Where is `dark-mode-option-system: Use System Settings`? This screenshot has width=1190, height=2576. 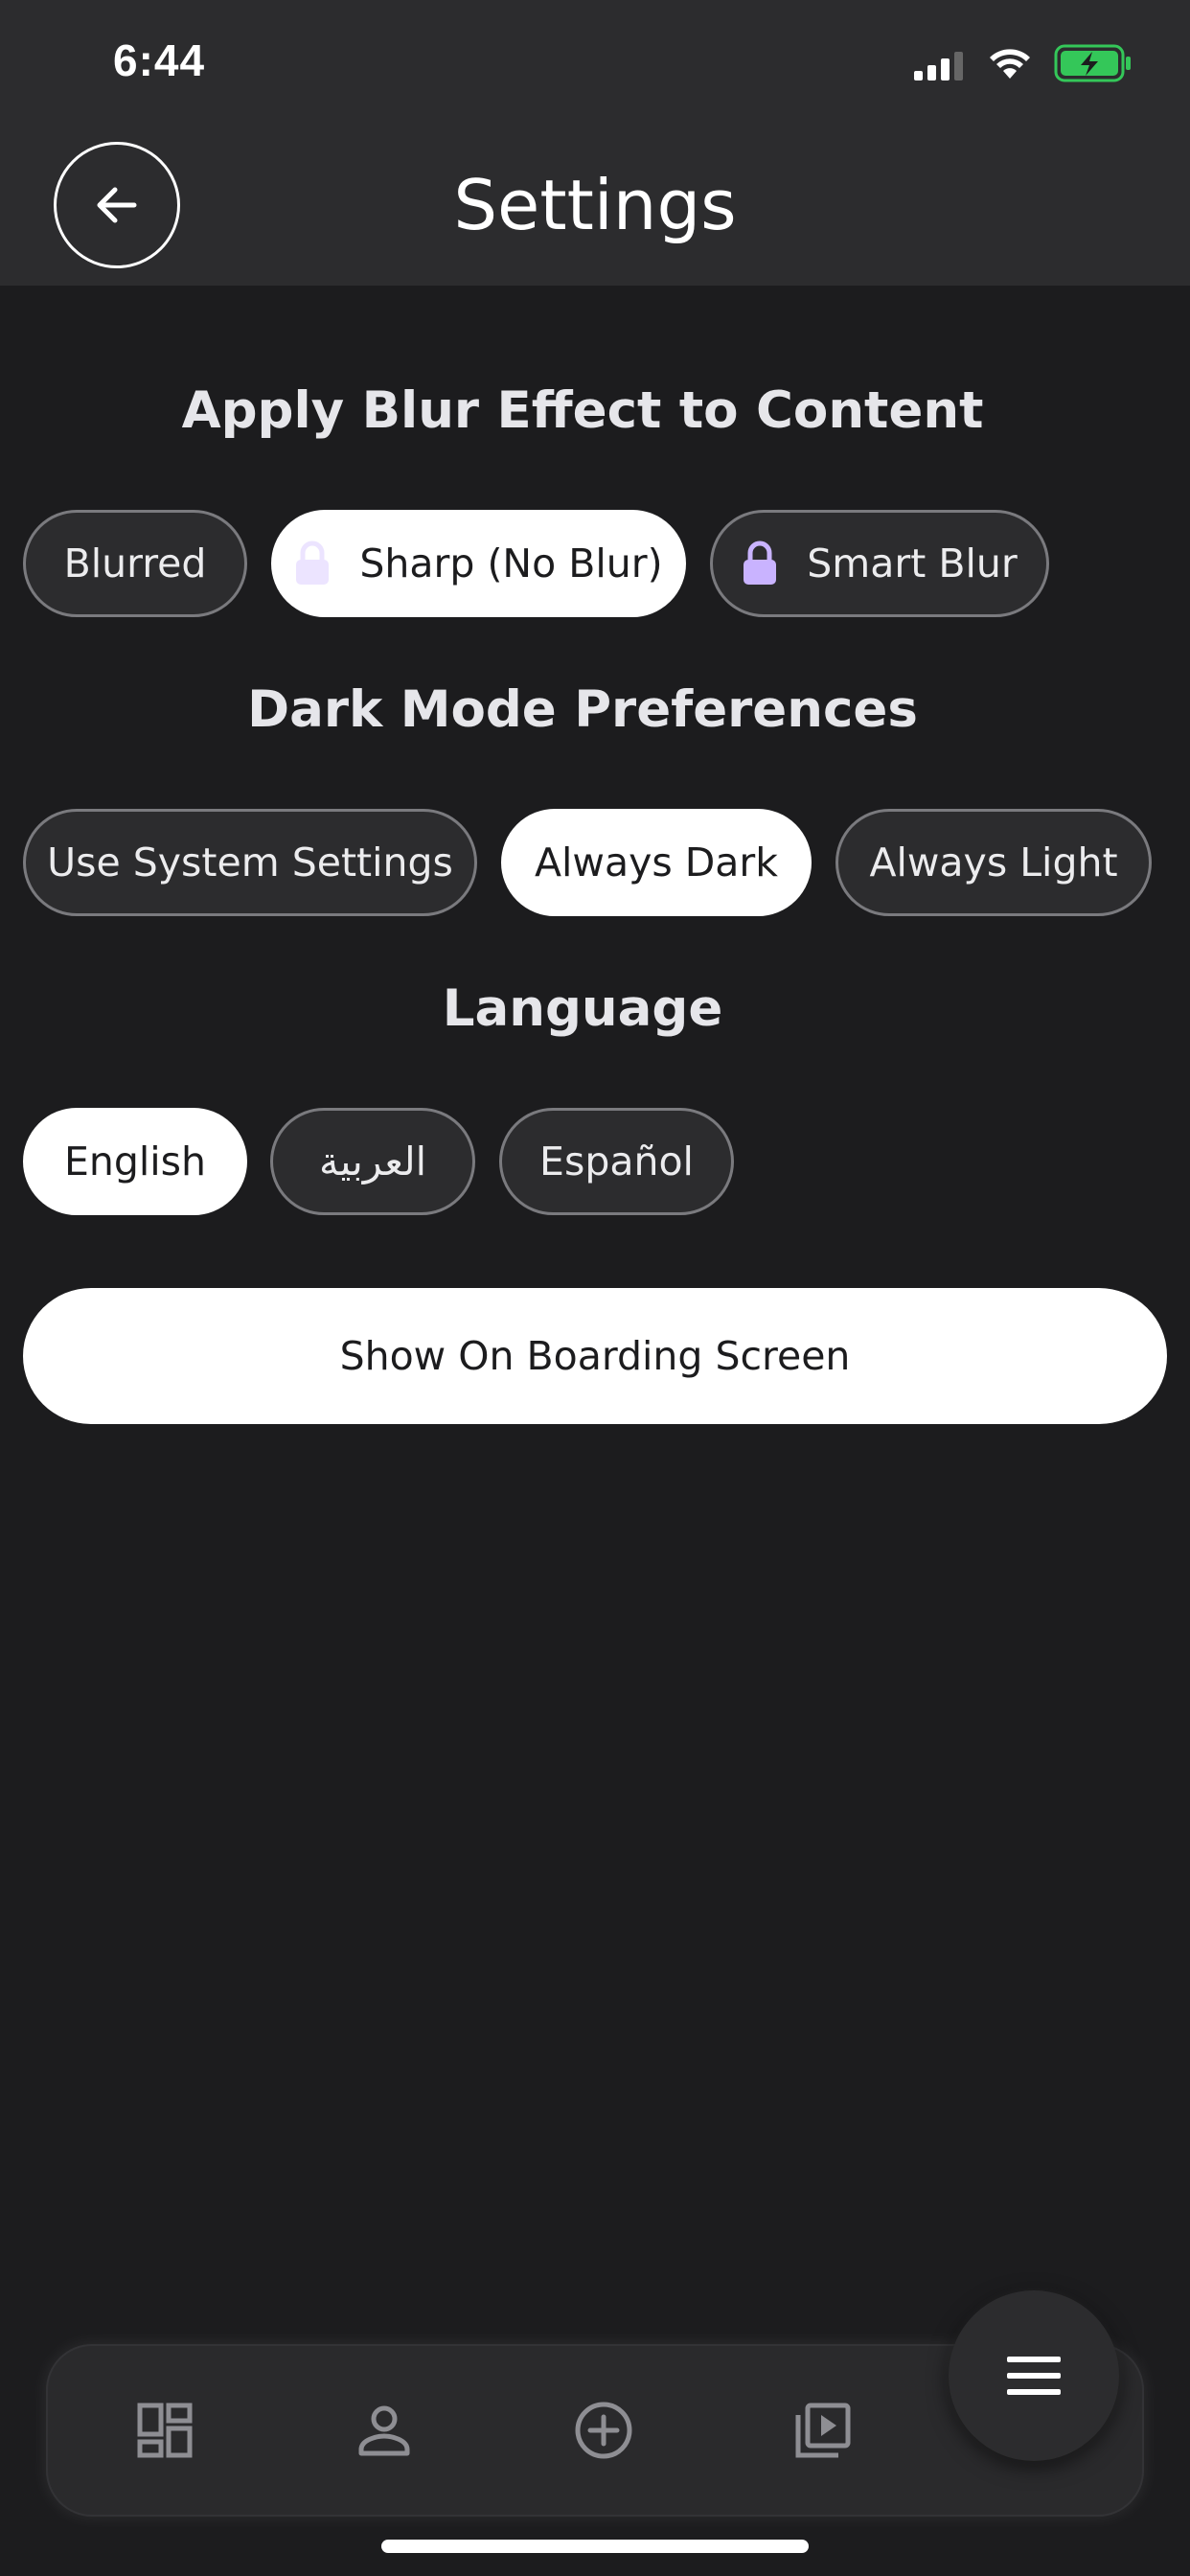 dark-mode-option-system: Use System Settings is located at coordinates (250, 862).